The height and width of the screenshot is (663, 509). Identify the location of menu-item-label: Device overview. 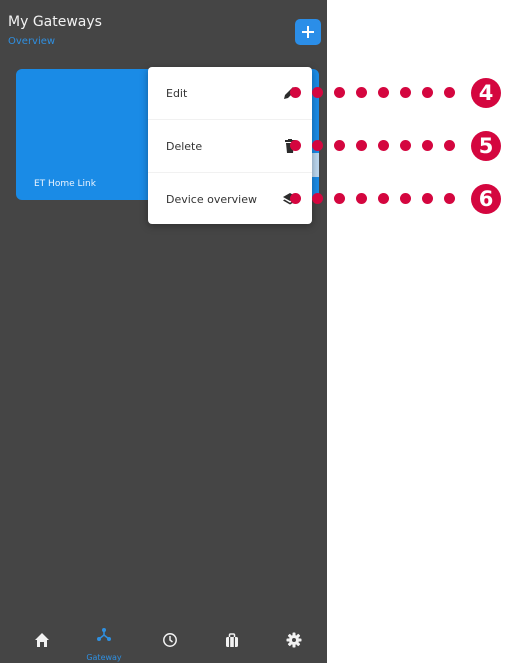
(211, 199).